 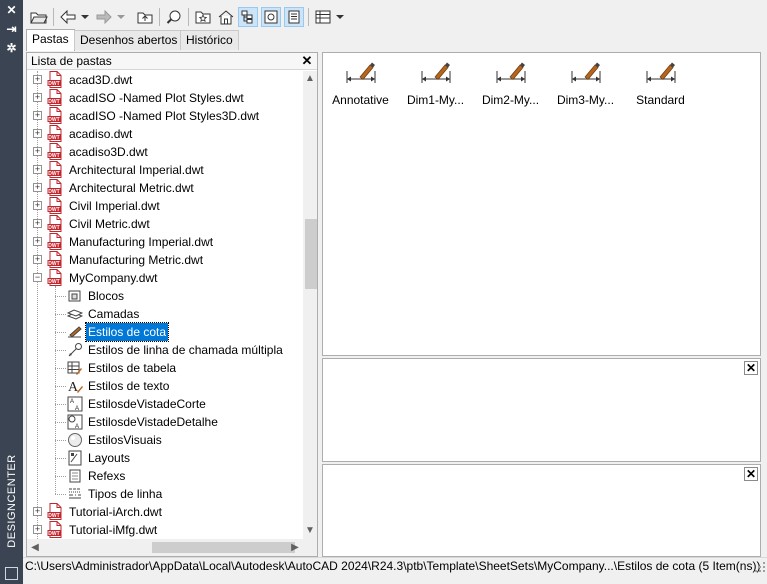 I want to click on tree-file-label: acad3D.dwt, so click(x=101, y=80).